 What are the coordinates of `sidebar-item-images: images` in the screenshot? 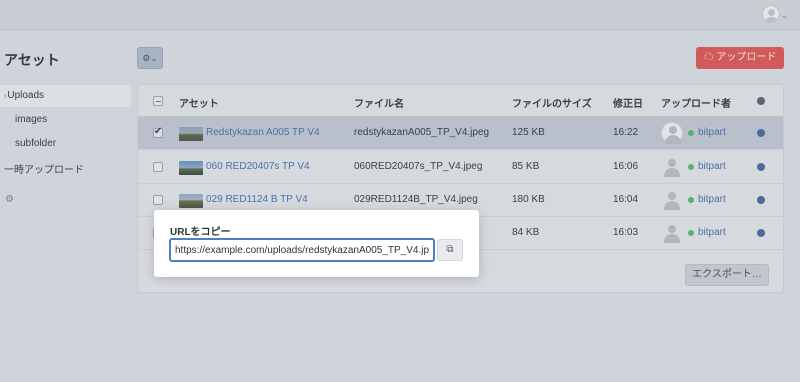 It's located at (31, 119).